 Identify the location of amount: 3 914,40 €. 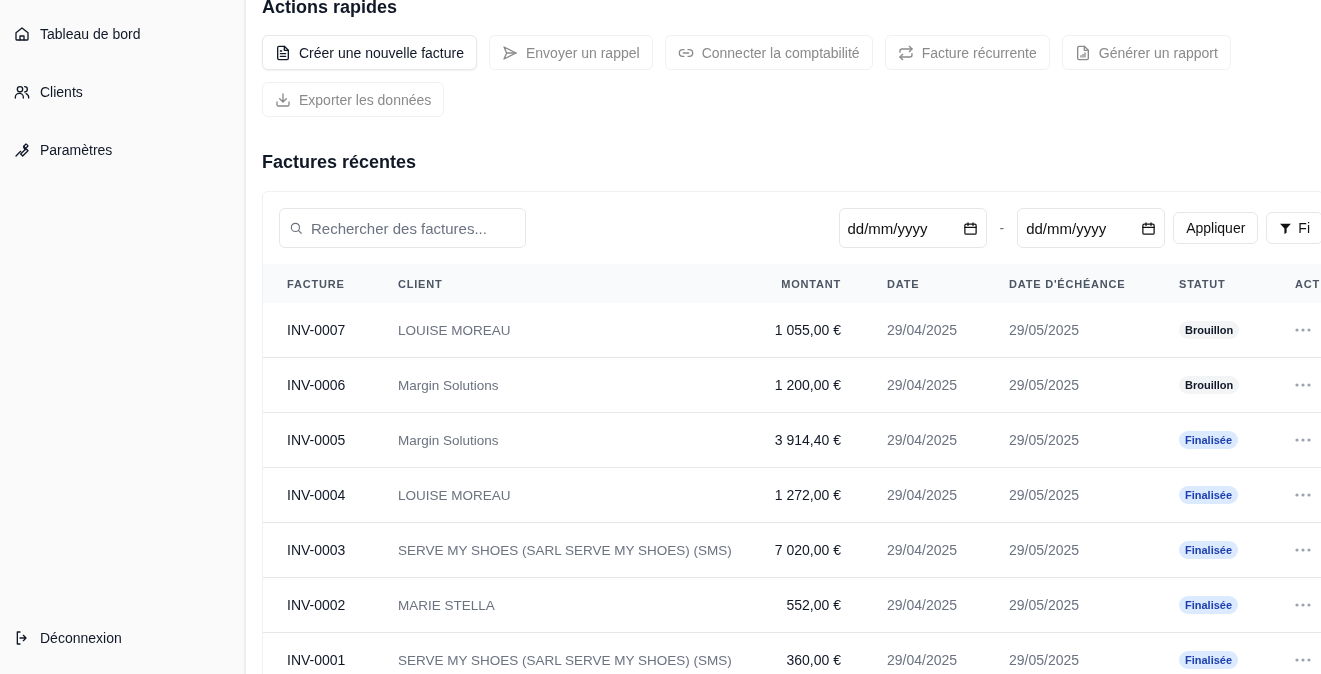
(807, 440).